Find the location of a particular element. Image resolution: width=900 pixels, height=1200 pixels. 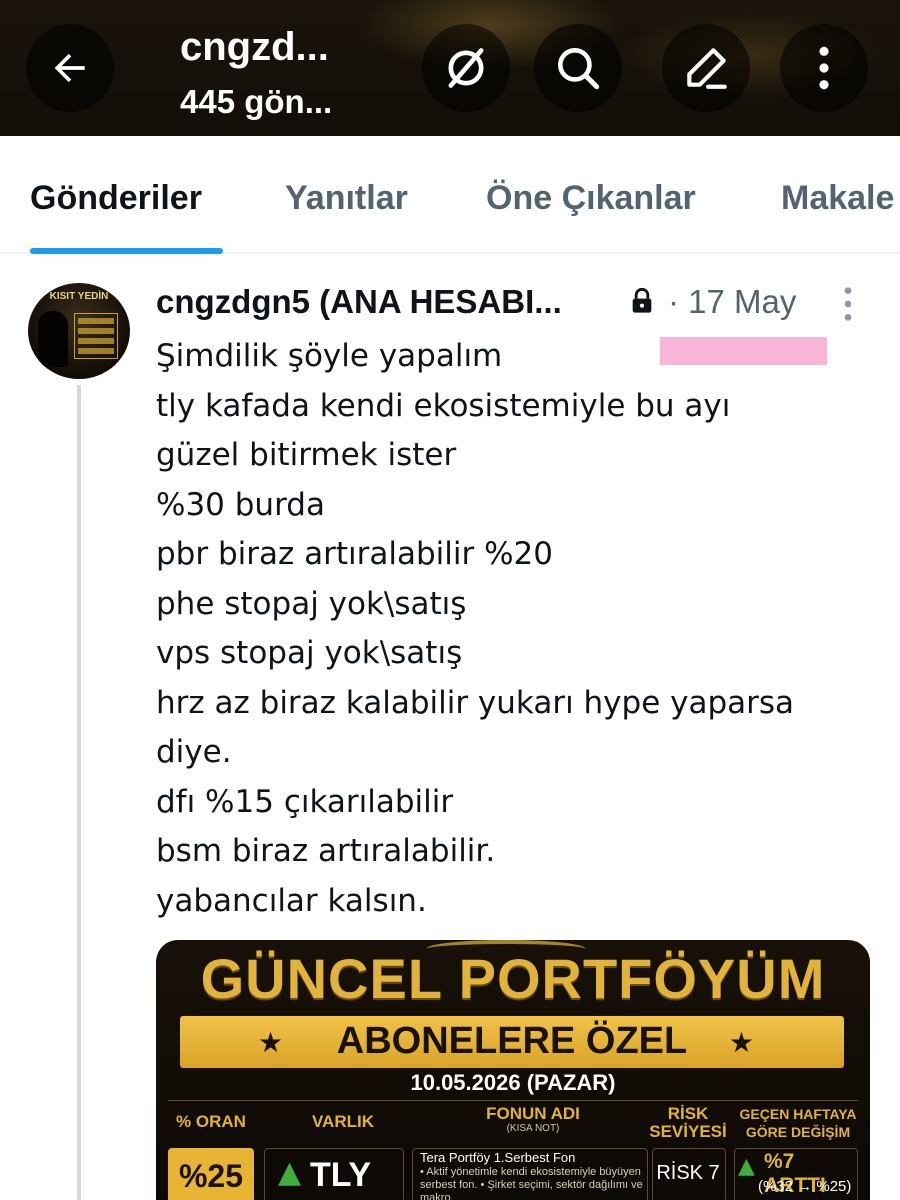

post-line: Şimdilik şöyle yapalım is located at coordinates (329, 356).